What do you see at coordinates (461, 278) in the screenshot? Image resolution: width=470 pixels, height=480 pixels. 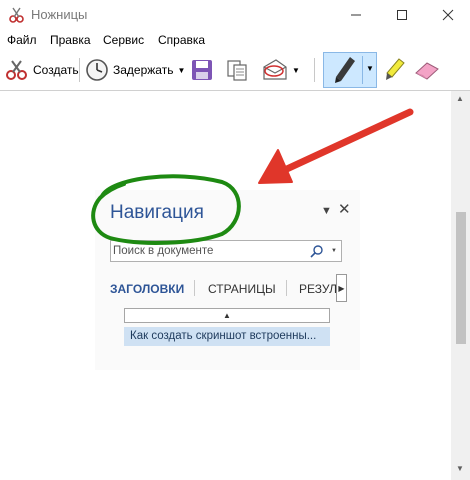 I see `scrollbar-thumb` at bounding box center [461, 278].